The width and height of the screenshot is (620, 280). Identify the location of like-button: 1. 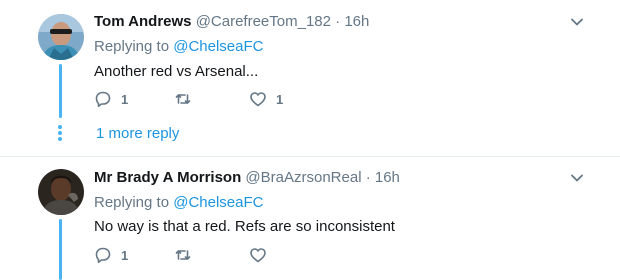
(266, 99).